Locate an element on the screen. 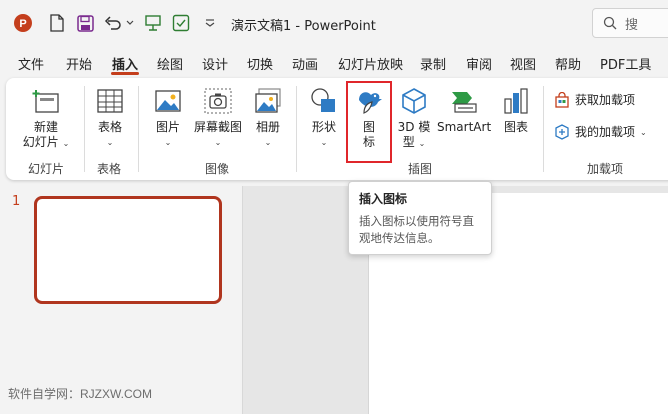 Image resolution: width=668 pixels, height=414 pixels. customize-qat-chevron-down-icon is located at coordinates (210, 23).